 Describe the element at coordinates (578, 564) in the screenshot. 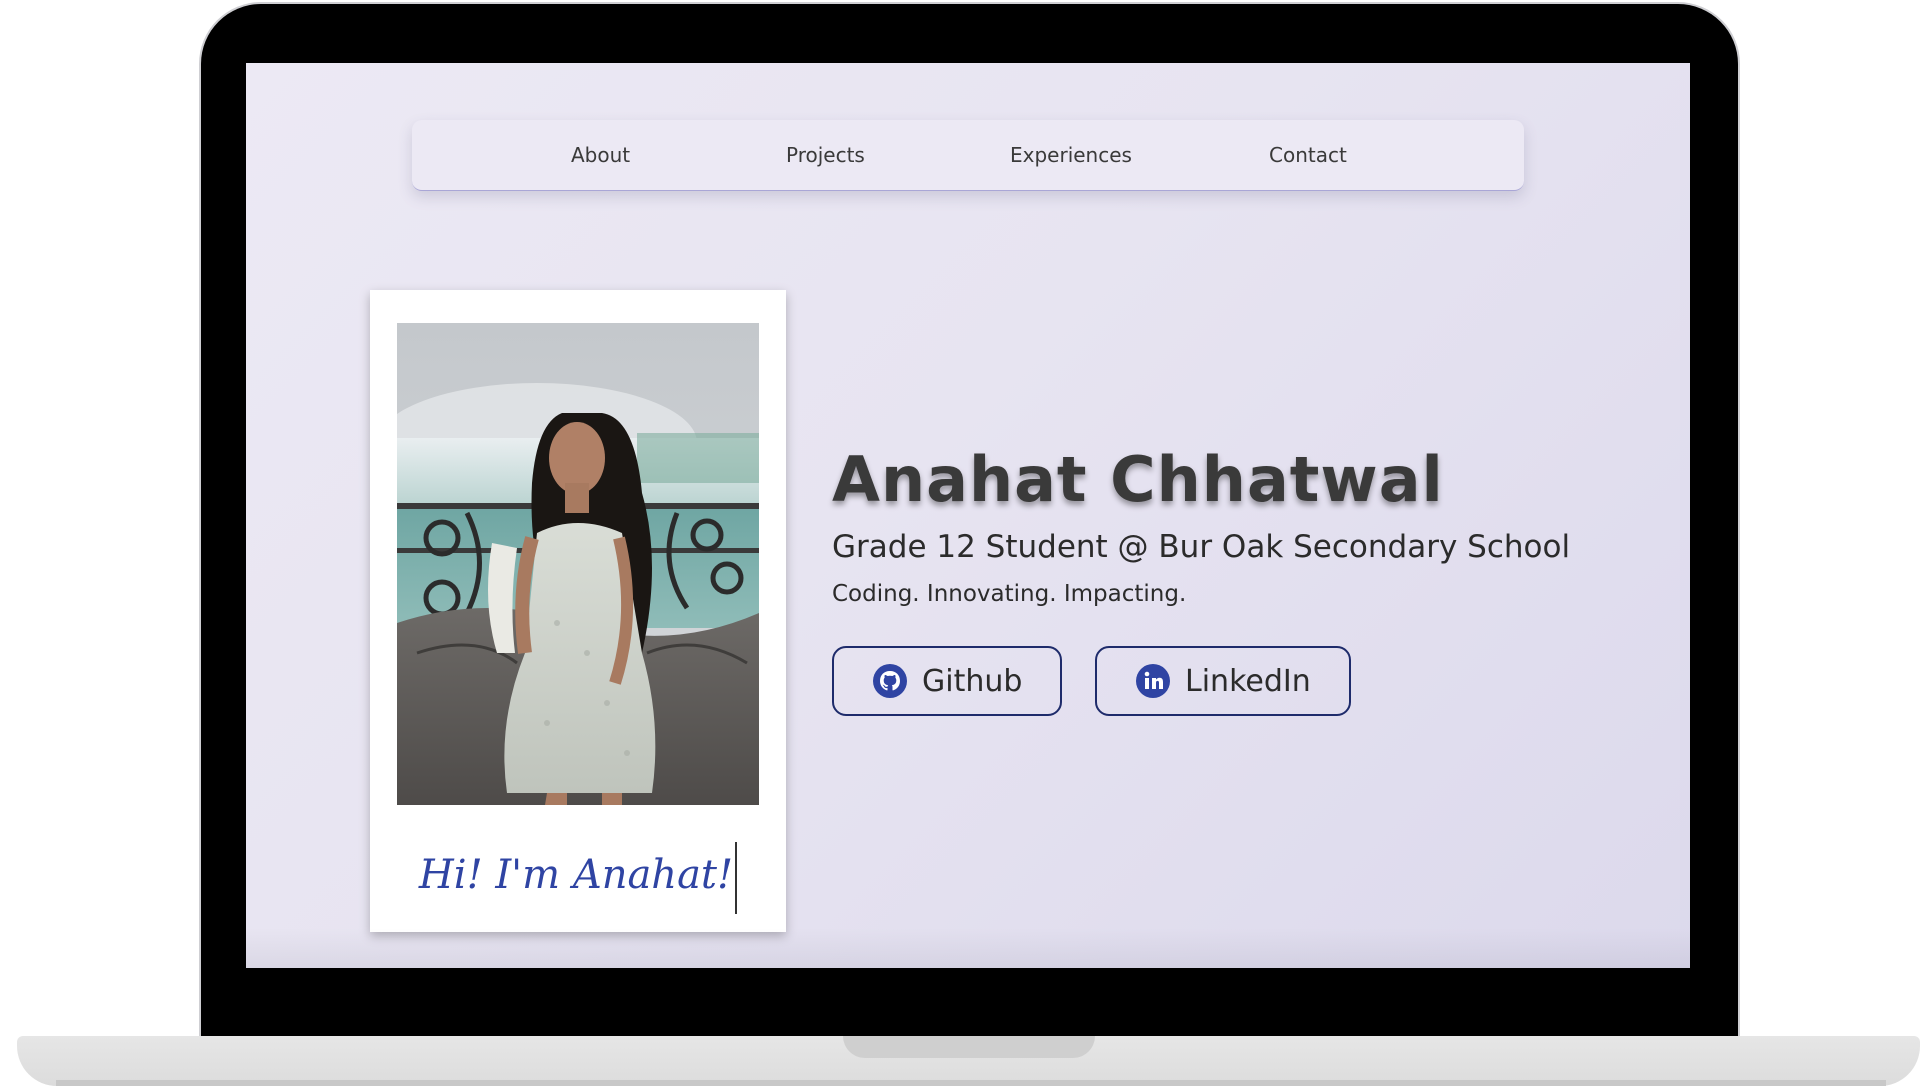

I see `profile-photo` at that location.